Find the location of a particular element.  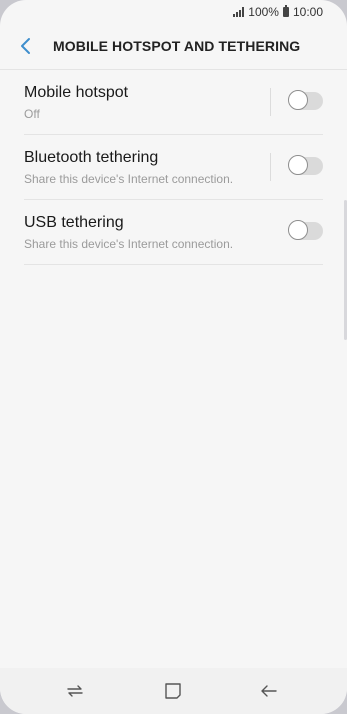

recent-apps-icon is located at coordinates (75, 691).